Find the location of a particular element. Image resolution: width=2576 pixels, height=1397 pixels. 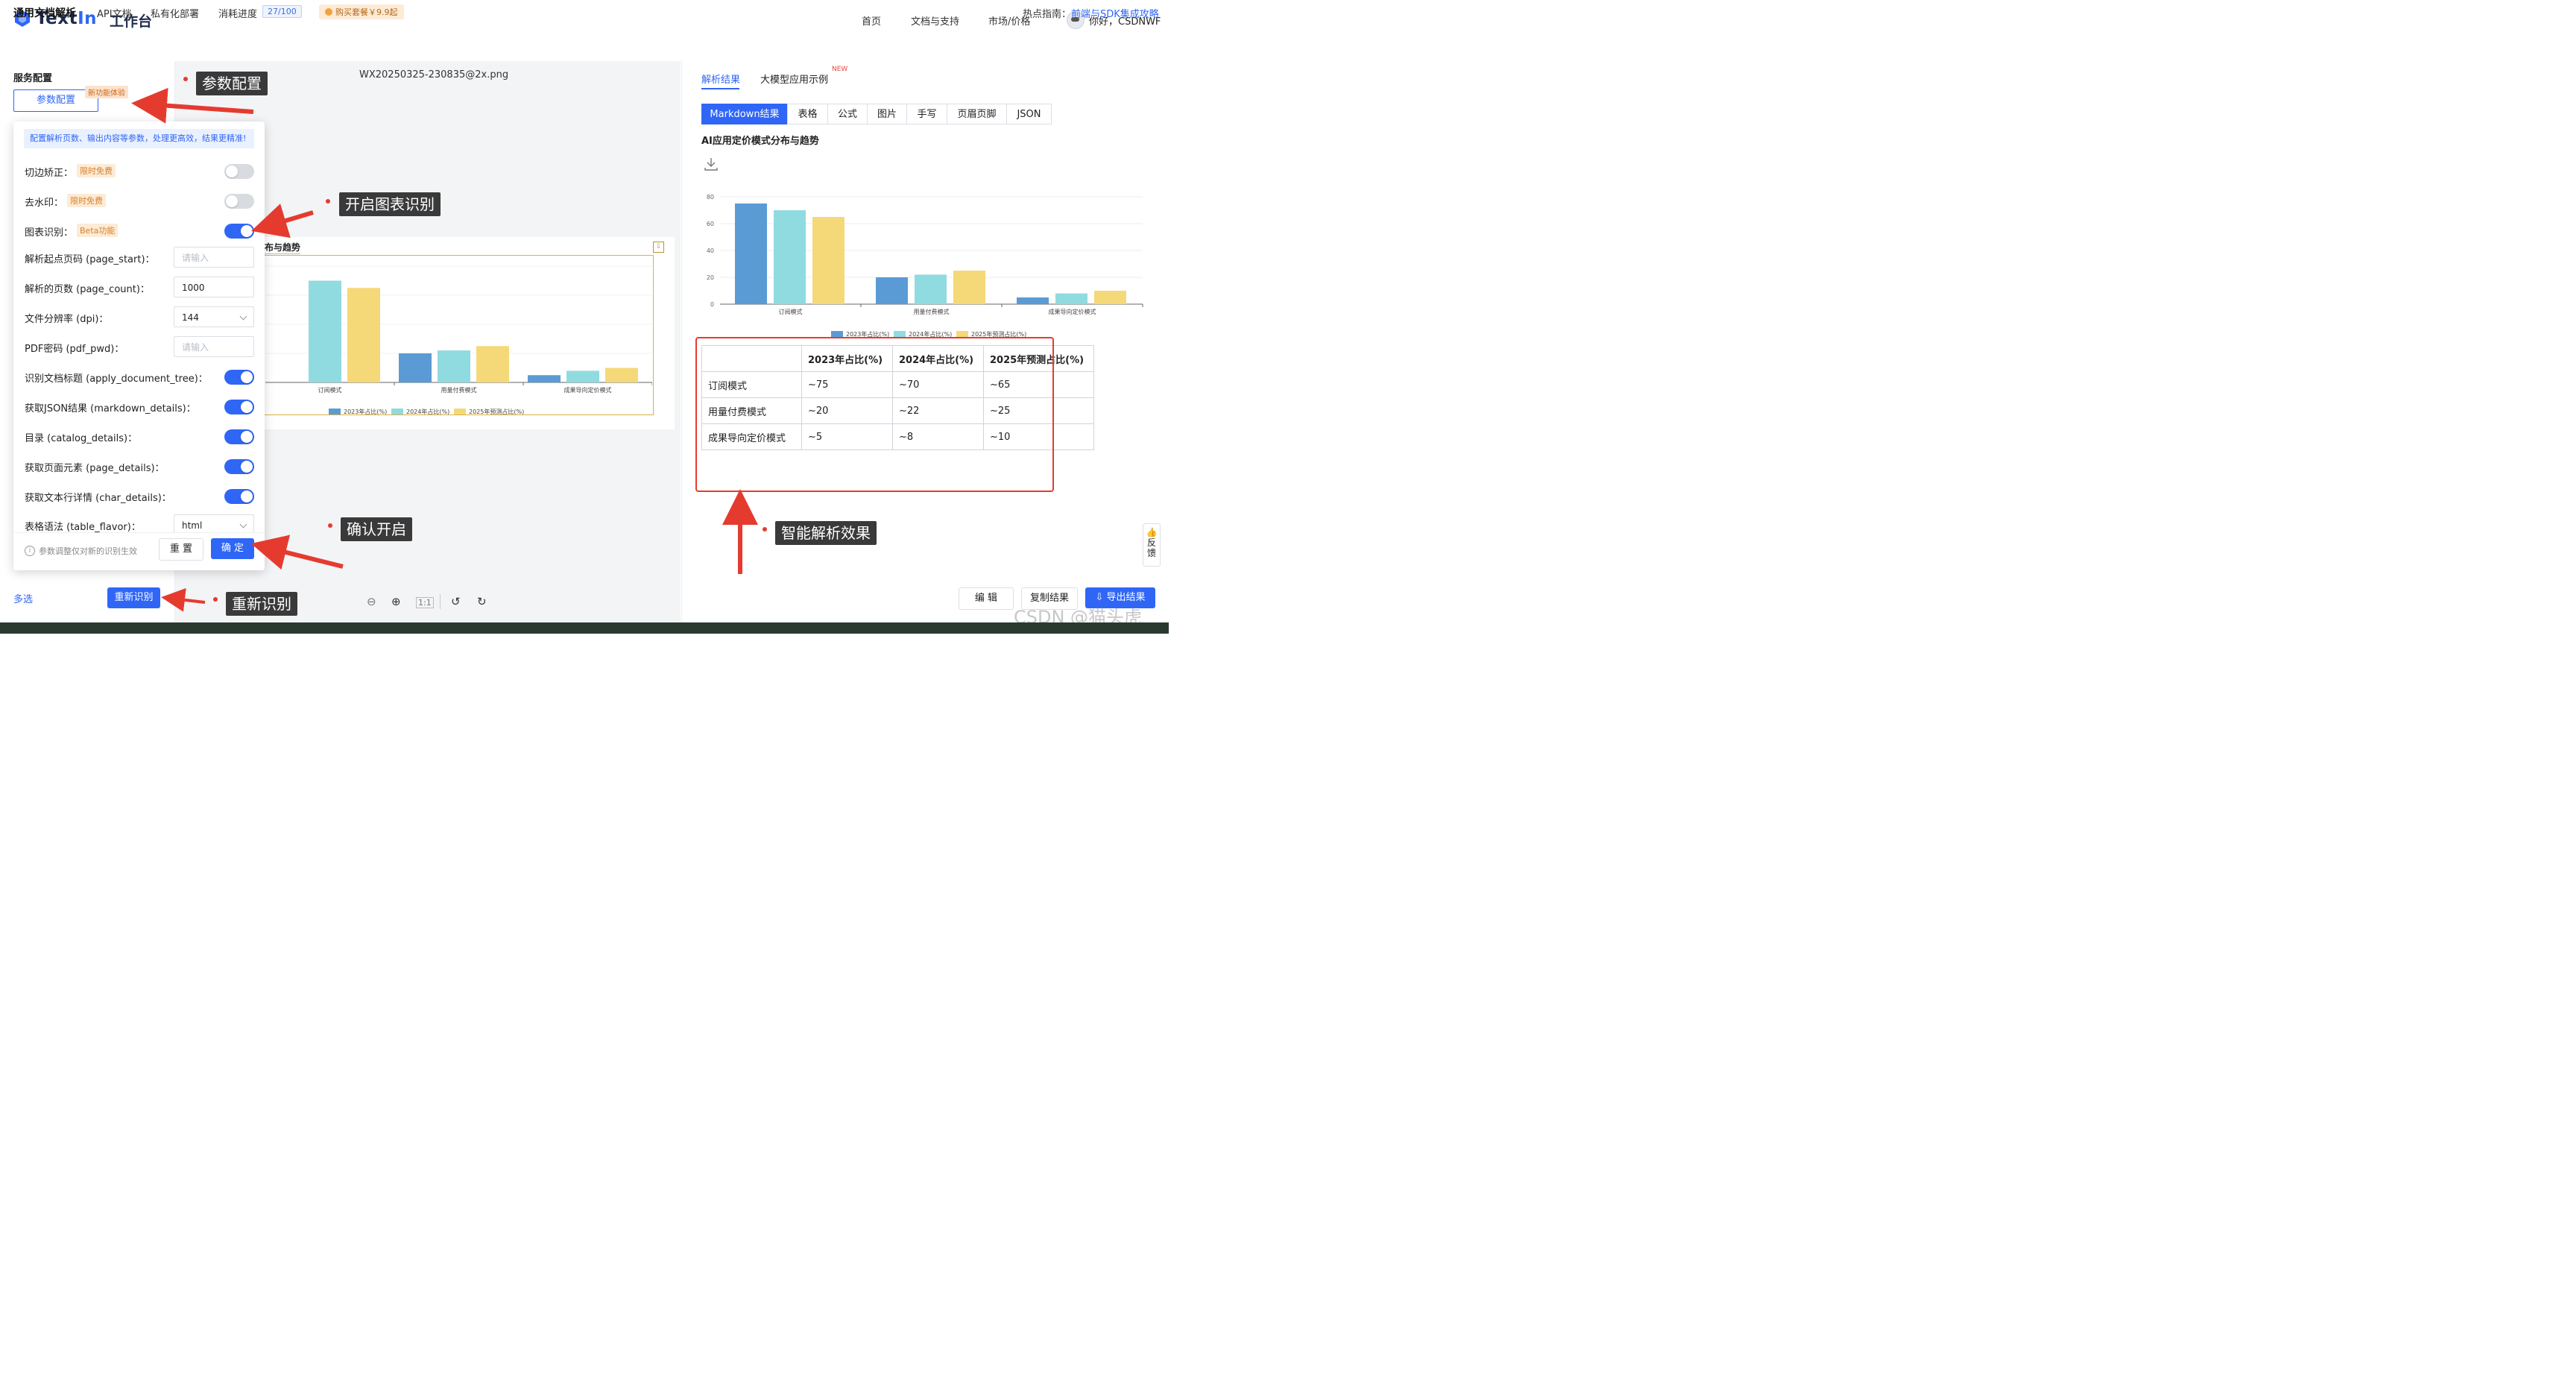

arrow-re-recognize is located at coordinates (183, 599).